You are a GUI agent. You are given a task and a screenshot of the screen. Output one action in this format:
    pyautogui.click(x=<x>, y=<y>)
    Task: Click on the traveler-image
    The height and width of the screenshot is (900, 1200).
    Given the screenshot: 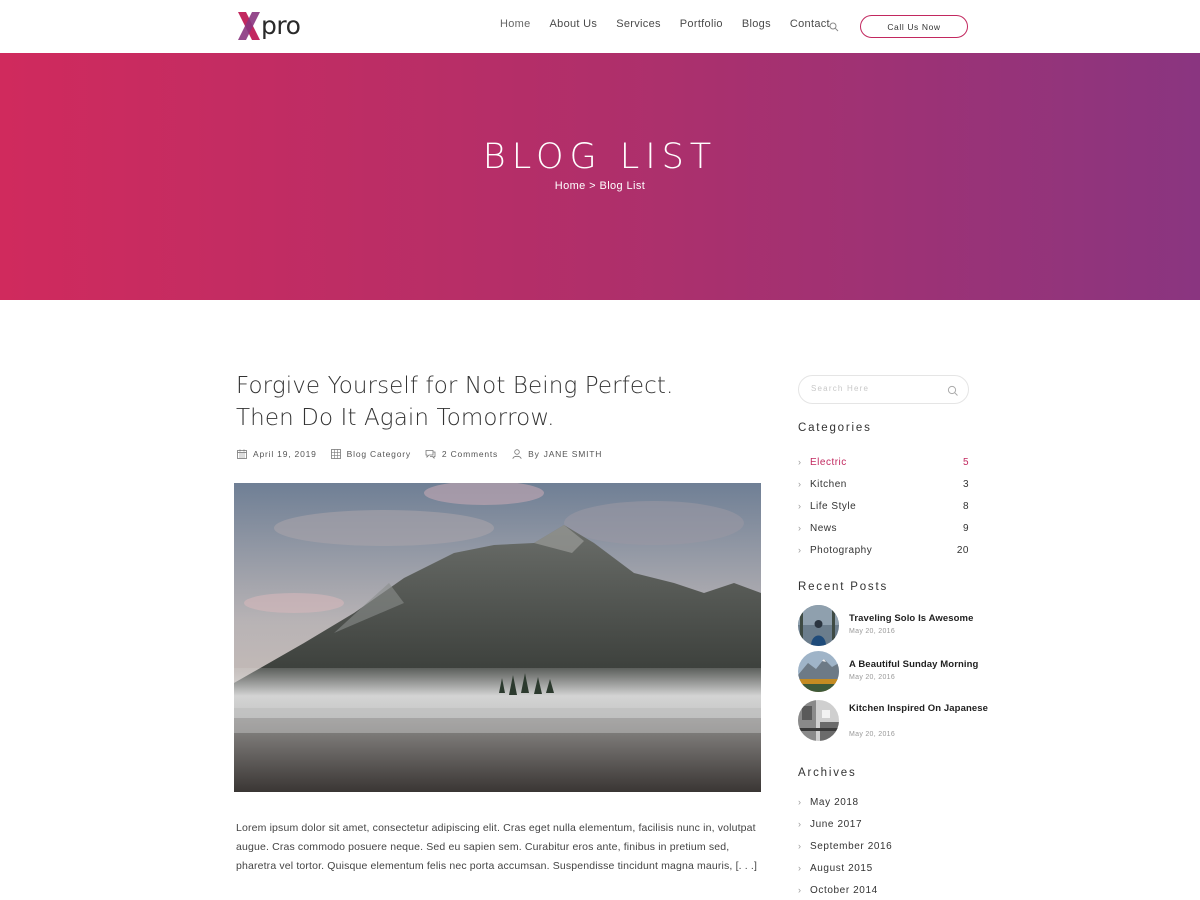 What is the action you would take?
    pyautogui.click(x=818, y=625)
    